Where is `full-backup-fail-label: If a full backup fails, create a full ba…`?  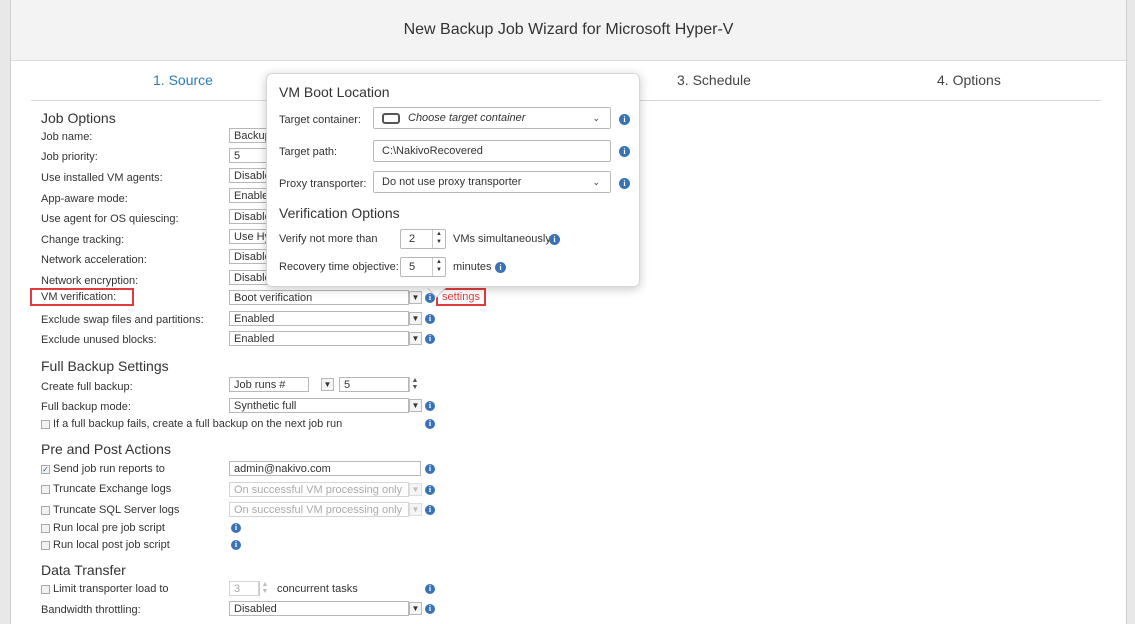
full-backup-fail-label: If a full backup fails, create a full ba… is located at coordinates (198, 424).